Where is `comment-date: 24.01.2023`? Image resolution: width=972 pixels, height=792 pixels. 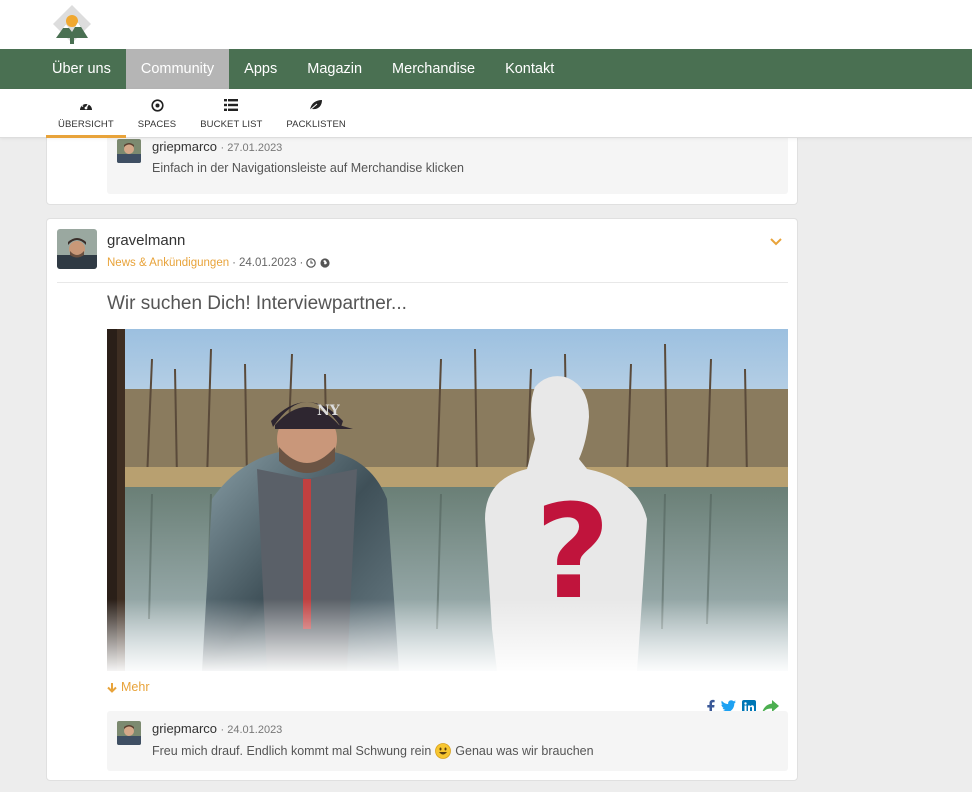
comment-date: 24.01.2023 is located at coordinates (255, 730).